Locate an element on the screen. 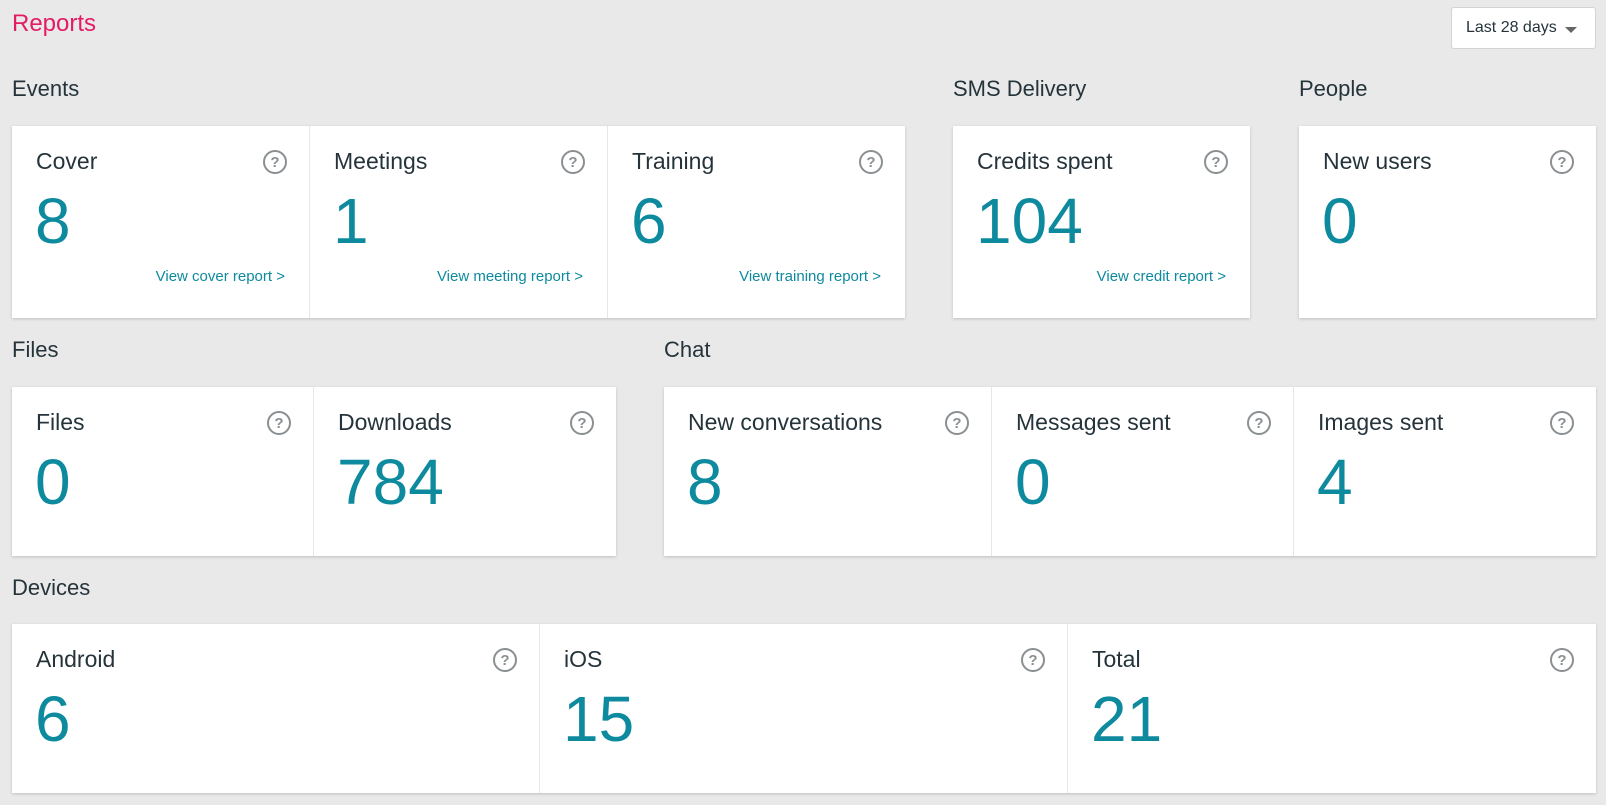 The width and height of the screenshot is (1606, 805). view-cover-report-link: View cover report > is located at coordinates (220, 276).